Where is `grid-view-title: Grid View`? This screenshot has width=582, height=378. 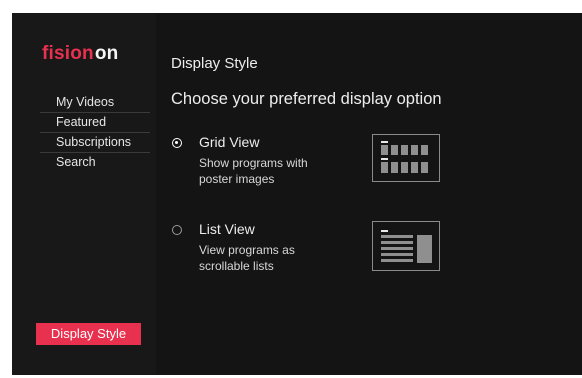 grid-view-title: Grid View is located at coordinates (229, 142).